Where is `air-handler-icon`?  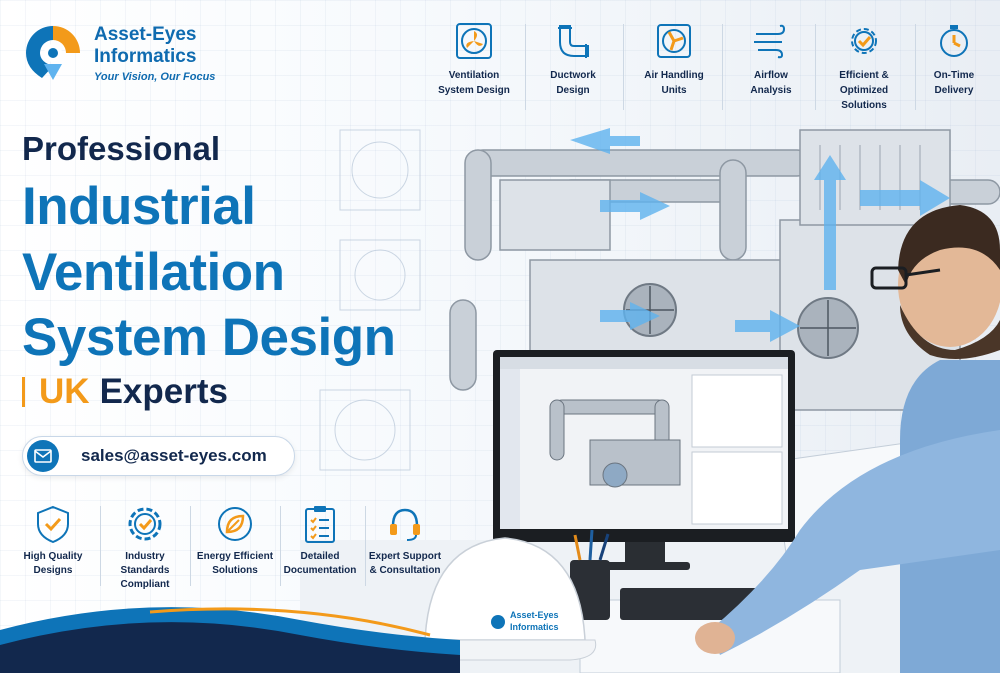 air-handler-icon is located at coordinates (674, 41).